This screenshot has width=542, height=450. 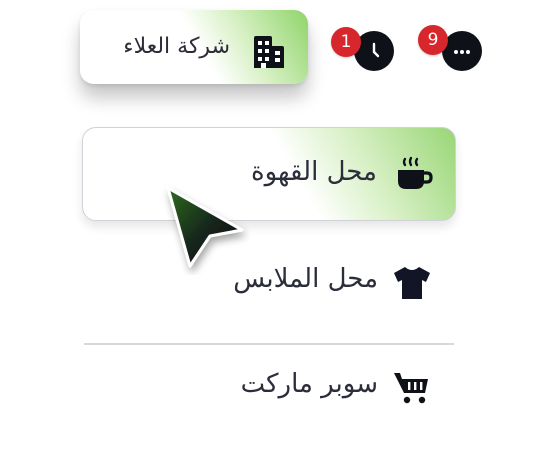 What do you see at coordinates (346, 42) in the screenshot?
I see `history-badge: 1` at bounding box center [346, 42].